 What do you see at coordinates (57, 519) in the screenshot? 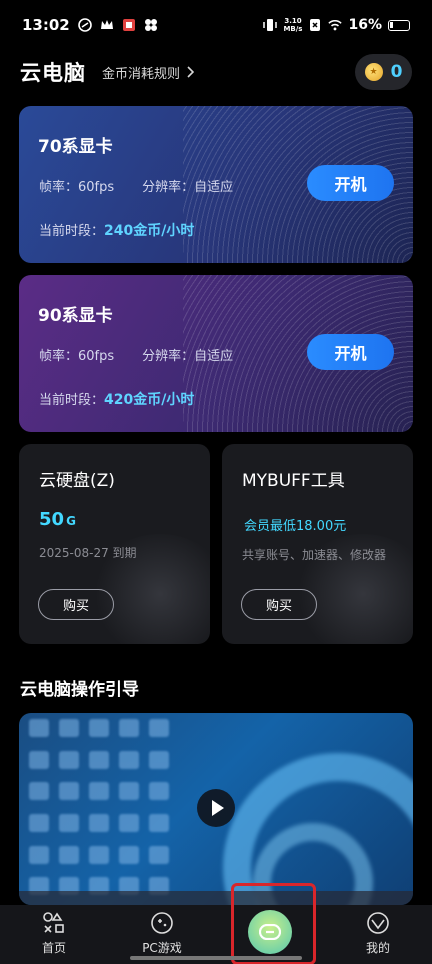
I see `disk-size: 50 G` at bounding box center [57, 519].